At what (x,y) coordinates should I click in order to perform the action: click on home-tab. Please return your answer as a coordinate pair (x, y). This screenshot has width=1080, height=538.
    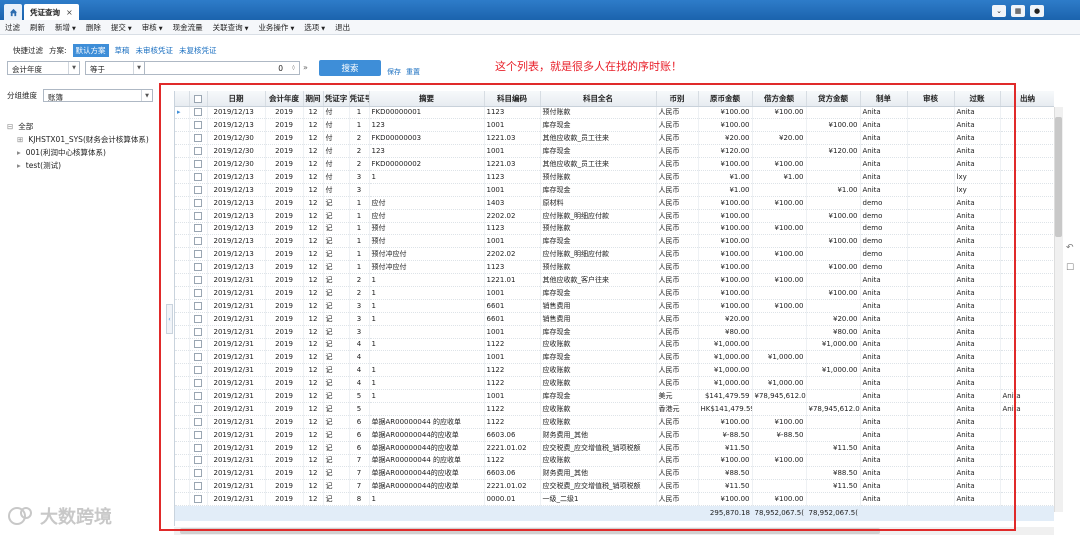
    Looking at the image, I should click on (13, 12).